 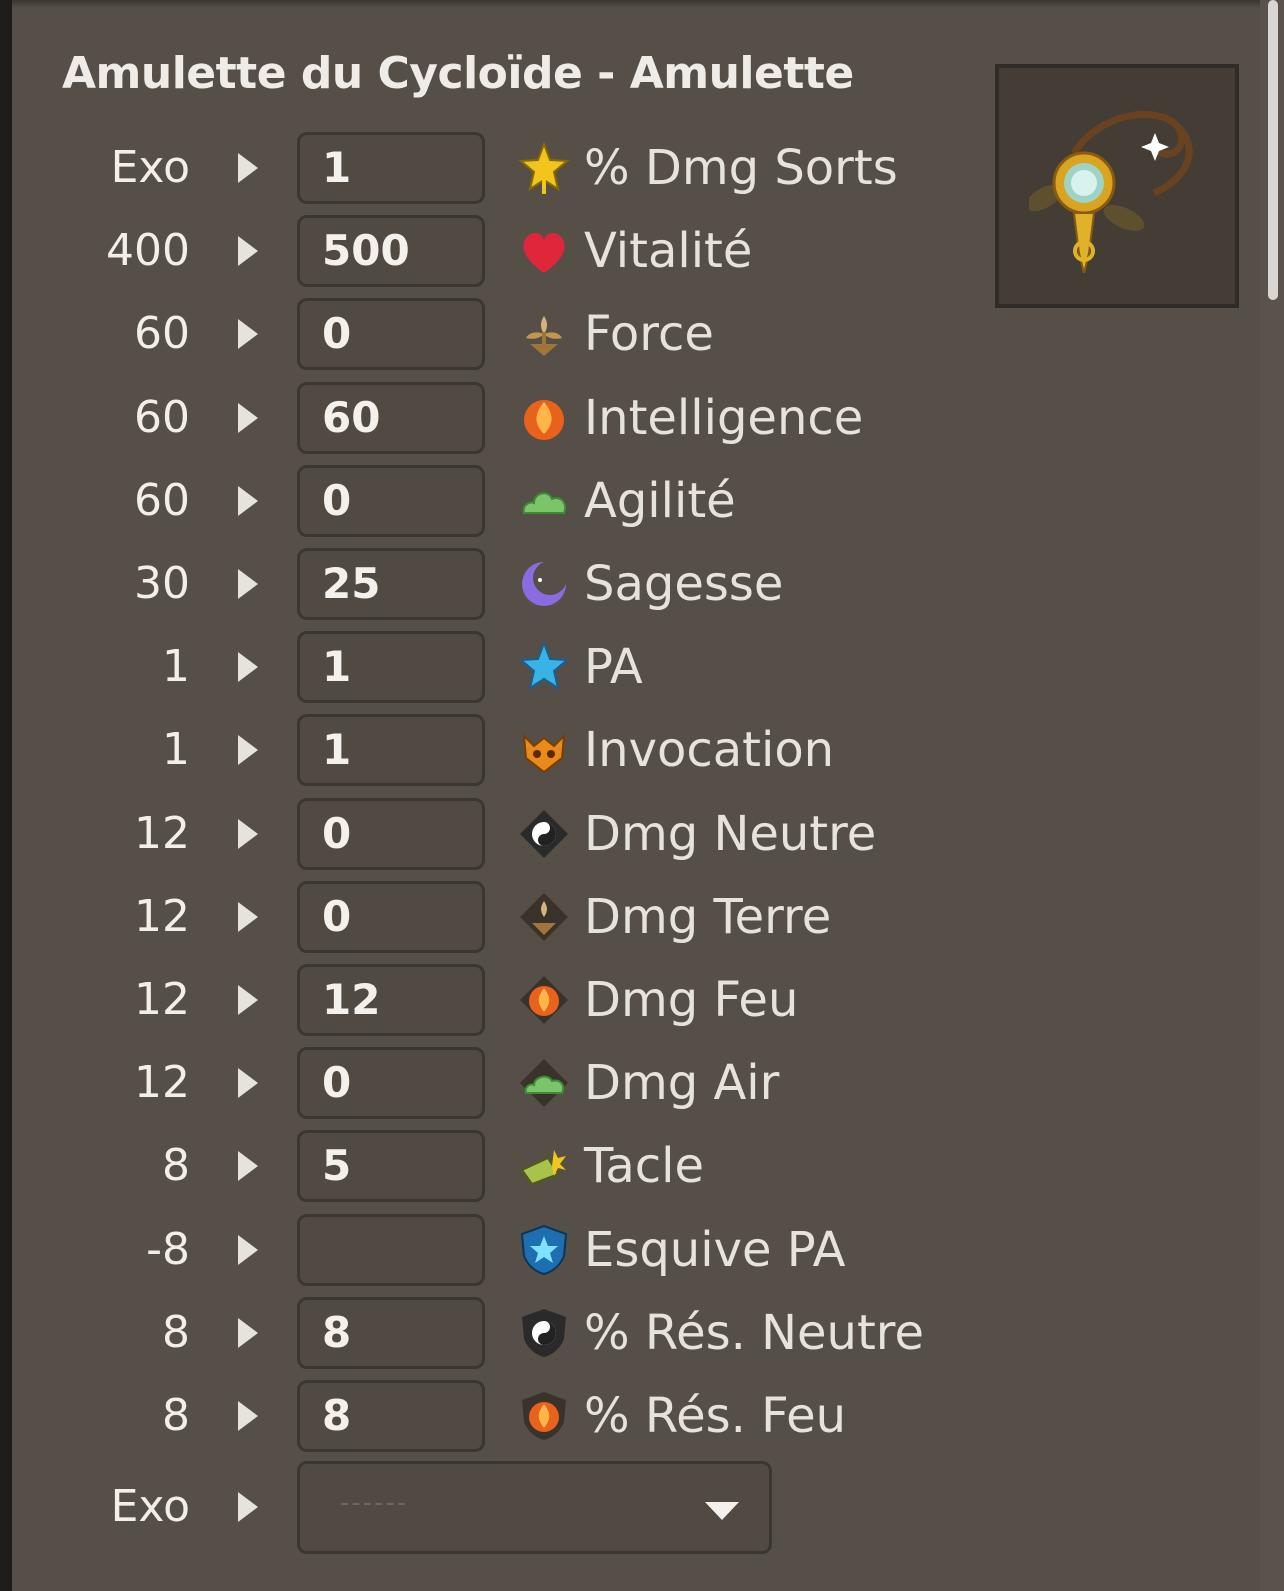 What do you see at coordinates (391, 1000) in the screenshot?
I see `stat-value-input: 12` at bounding box center [391, 1000].